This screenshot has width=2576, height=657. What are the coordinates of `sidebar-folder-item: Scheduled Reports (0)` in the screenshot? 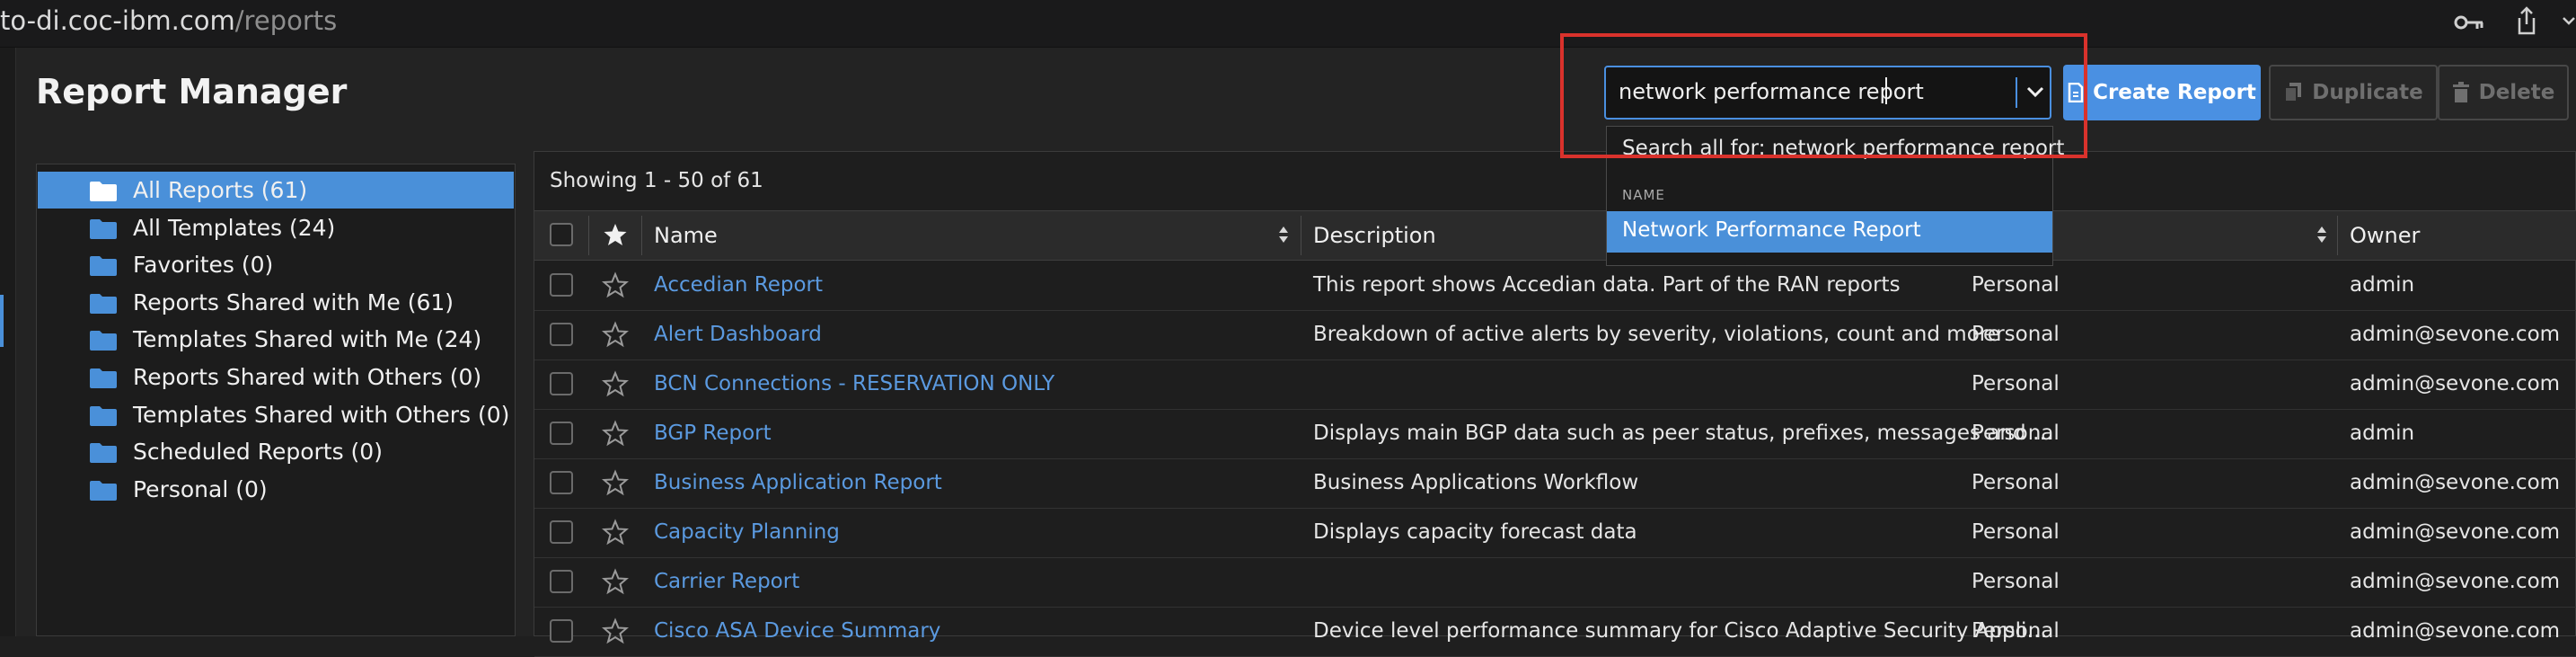 It's located at (276, 452).